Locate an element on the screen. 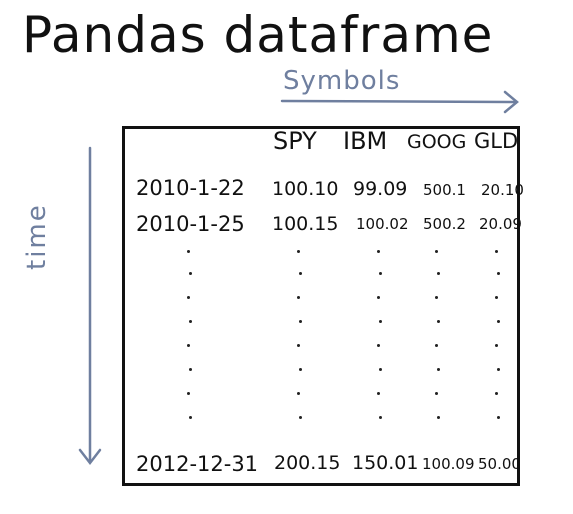 The image size is (573, 514). table-cell: 500.1 is located at coordinates (444, 190).